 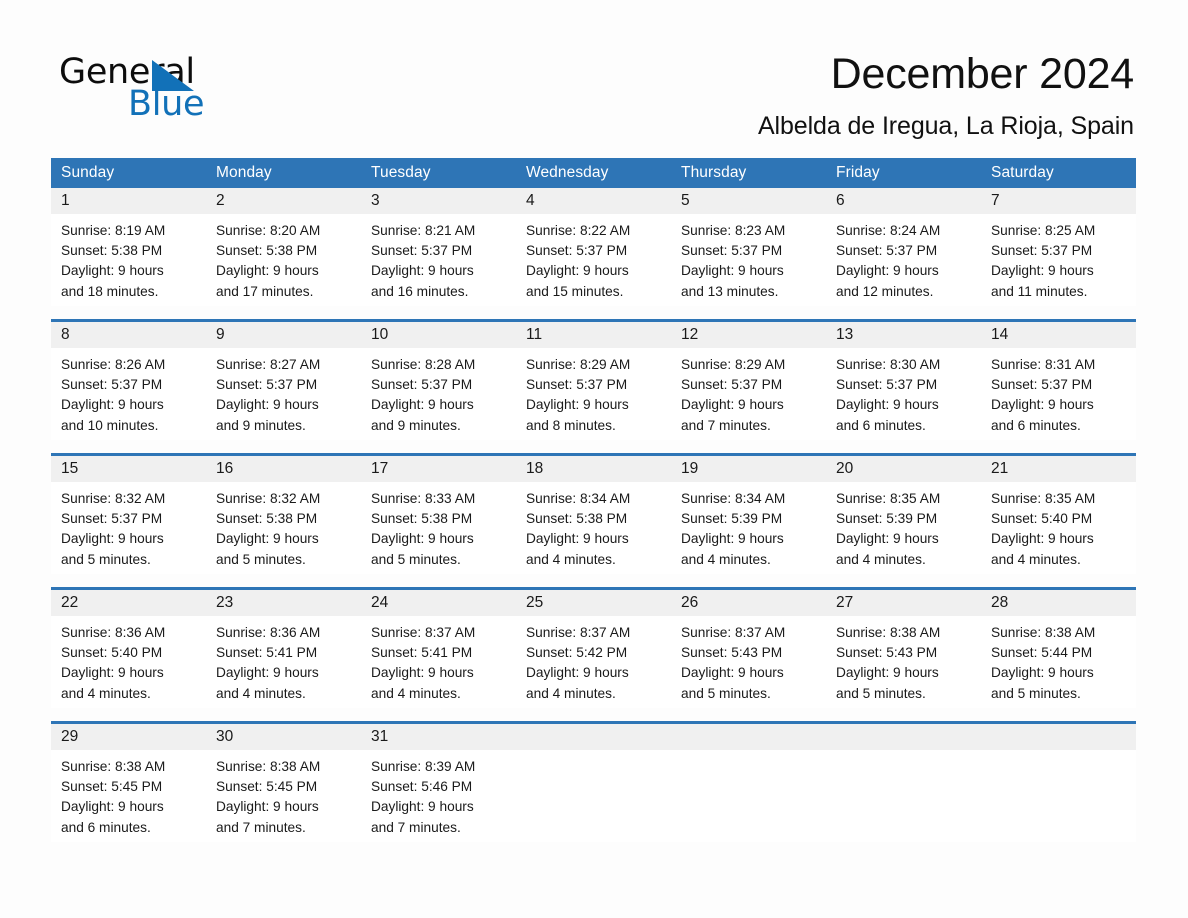 I want to click on day-number: 21, so click(x=1058, y=469).